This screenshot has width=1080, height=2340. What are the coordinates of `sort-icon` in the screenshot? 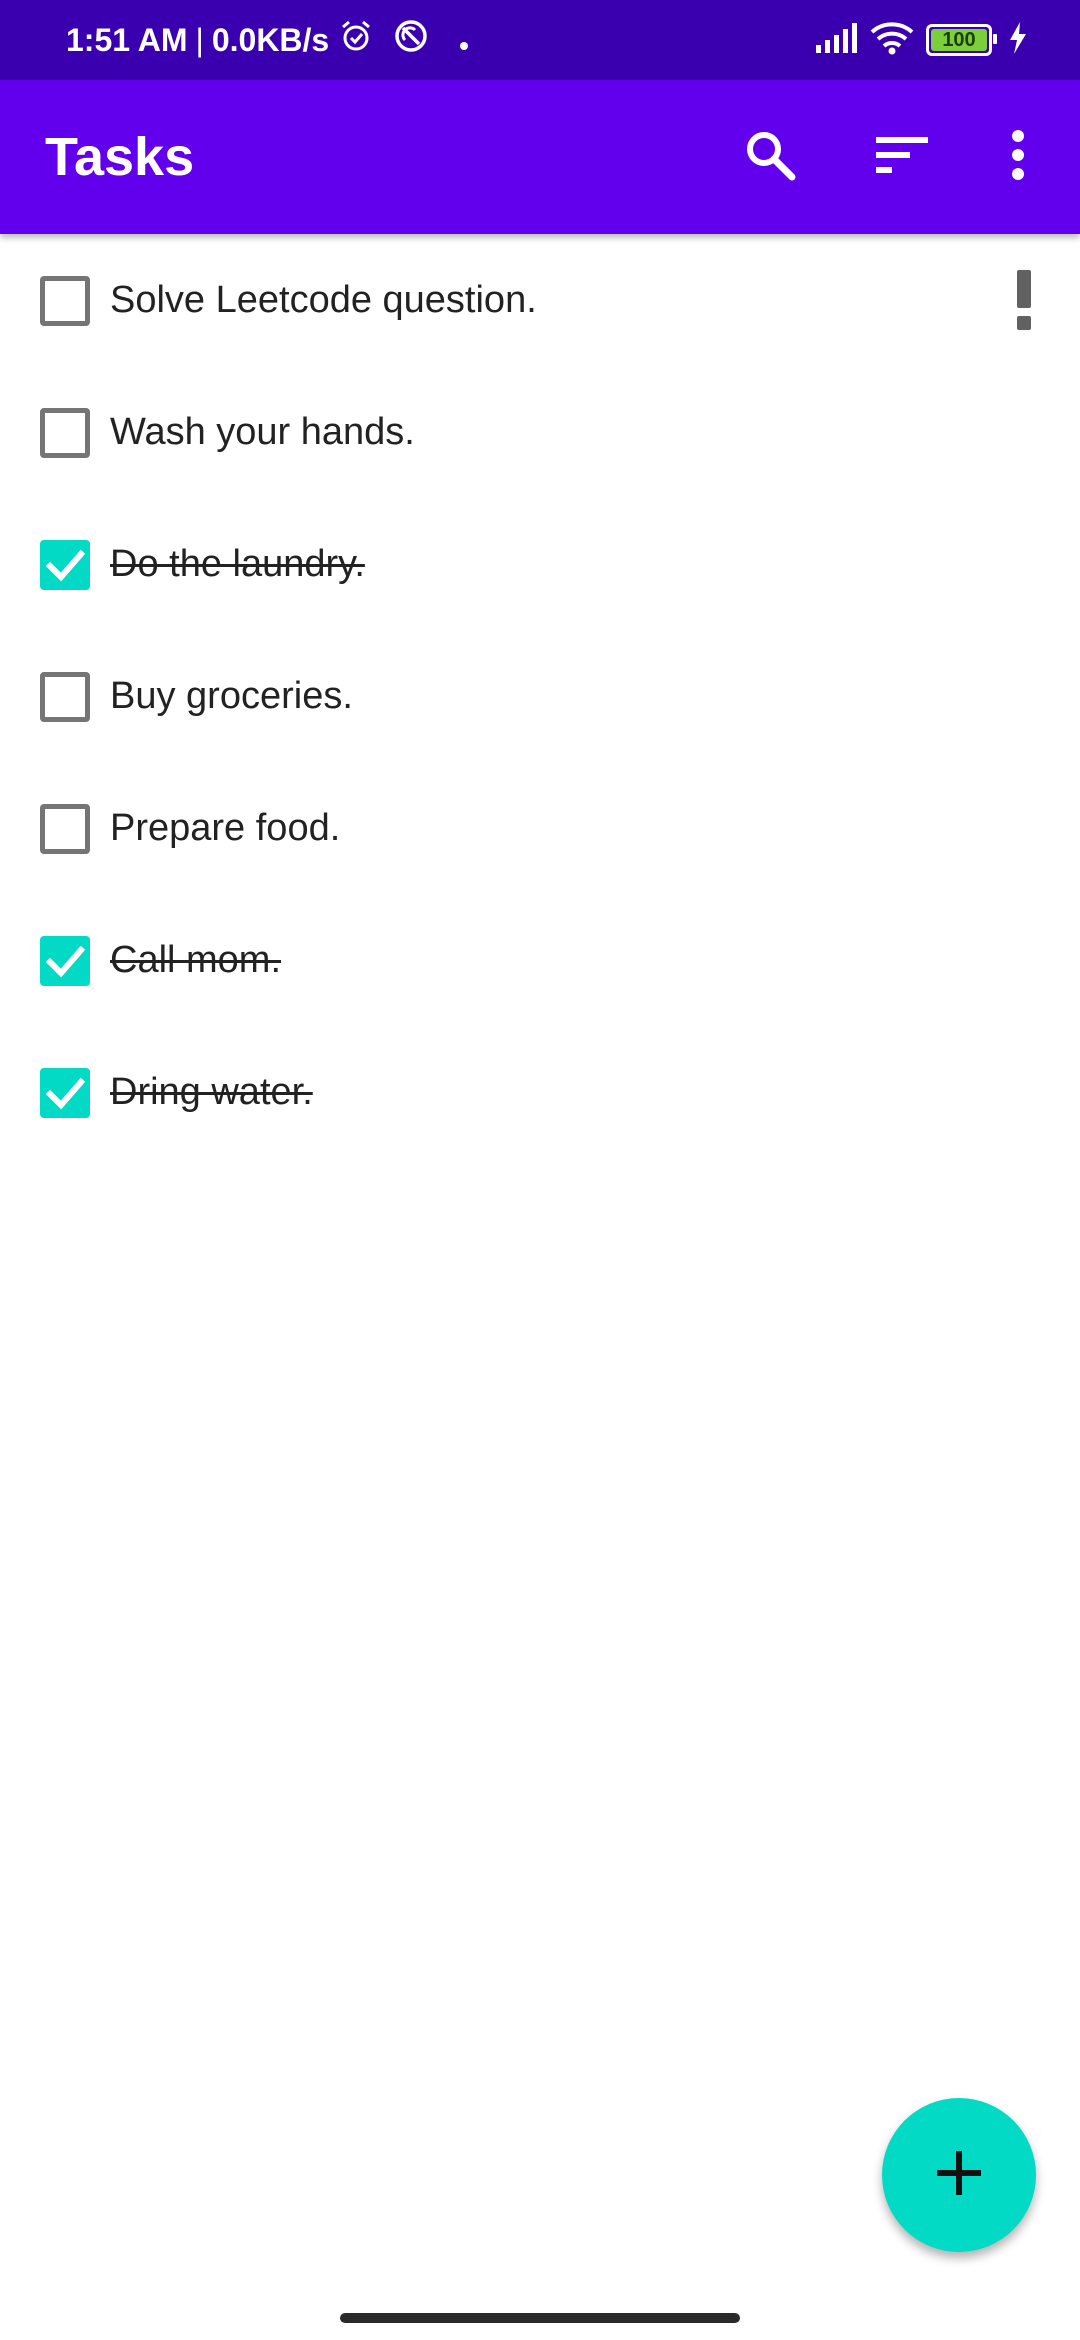 It's located at (902, 157).